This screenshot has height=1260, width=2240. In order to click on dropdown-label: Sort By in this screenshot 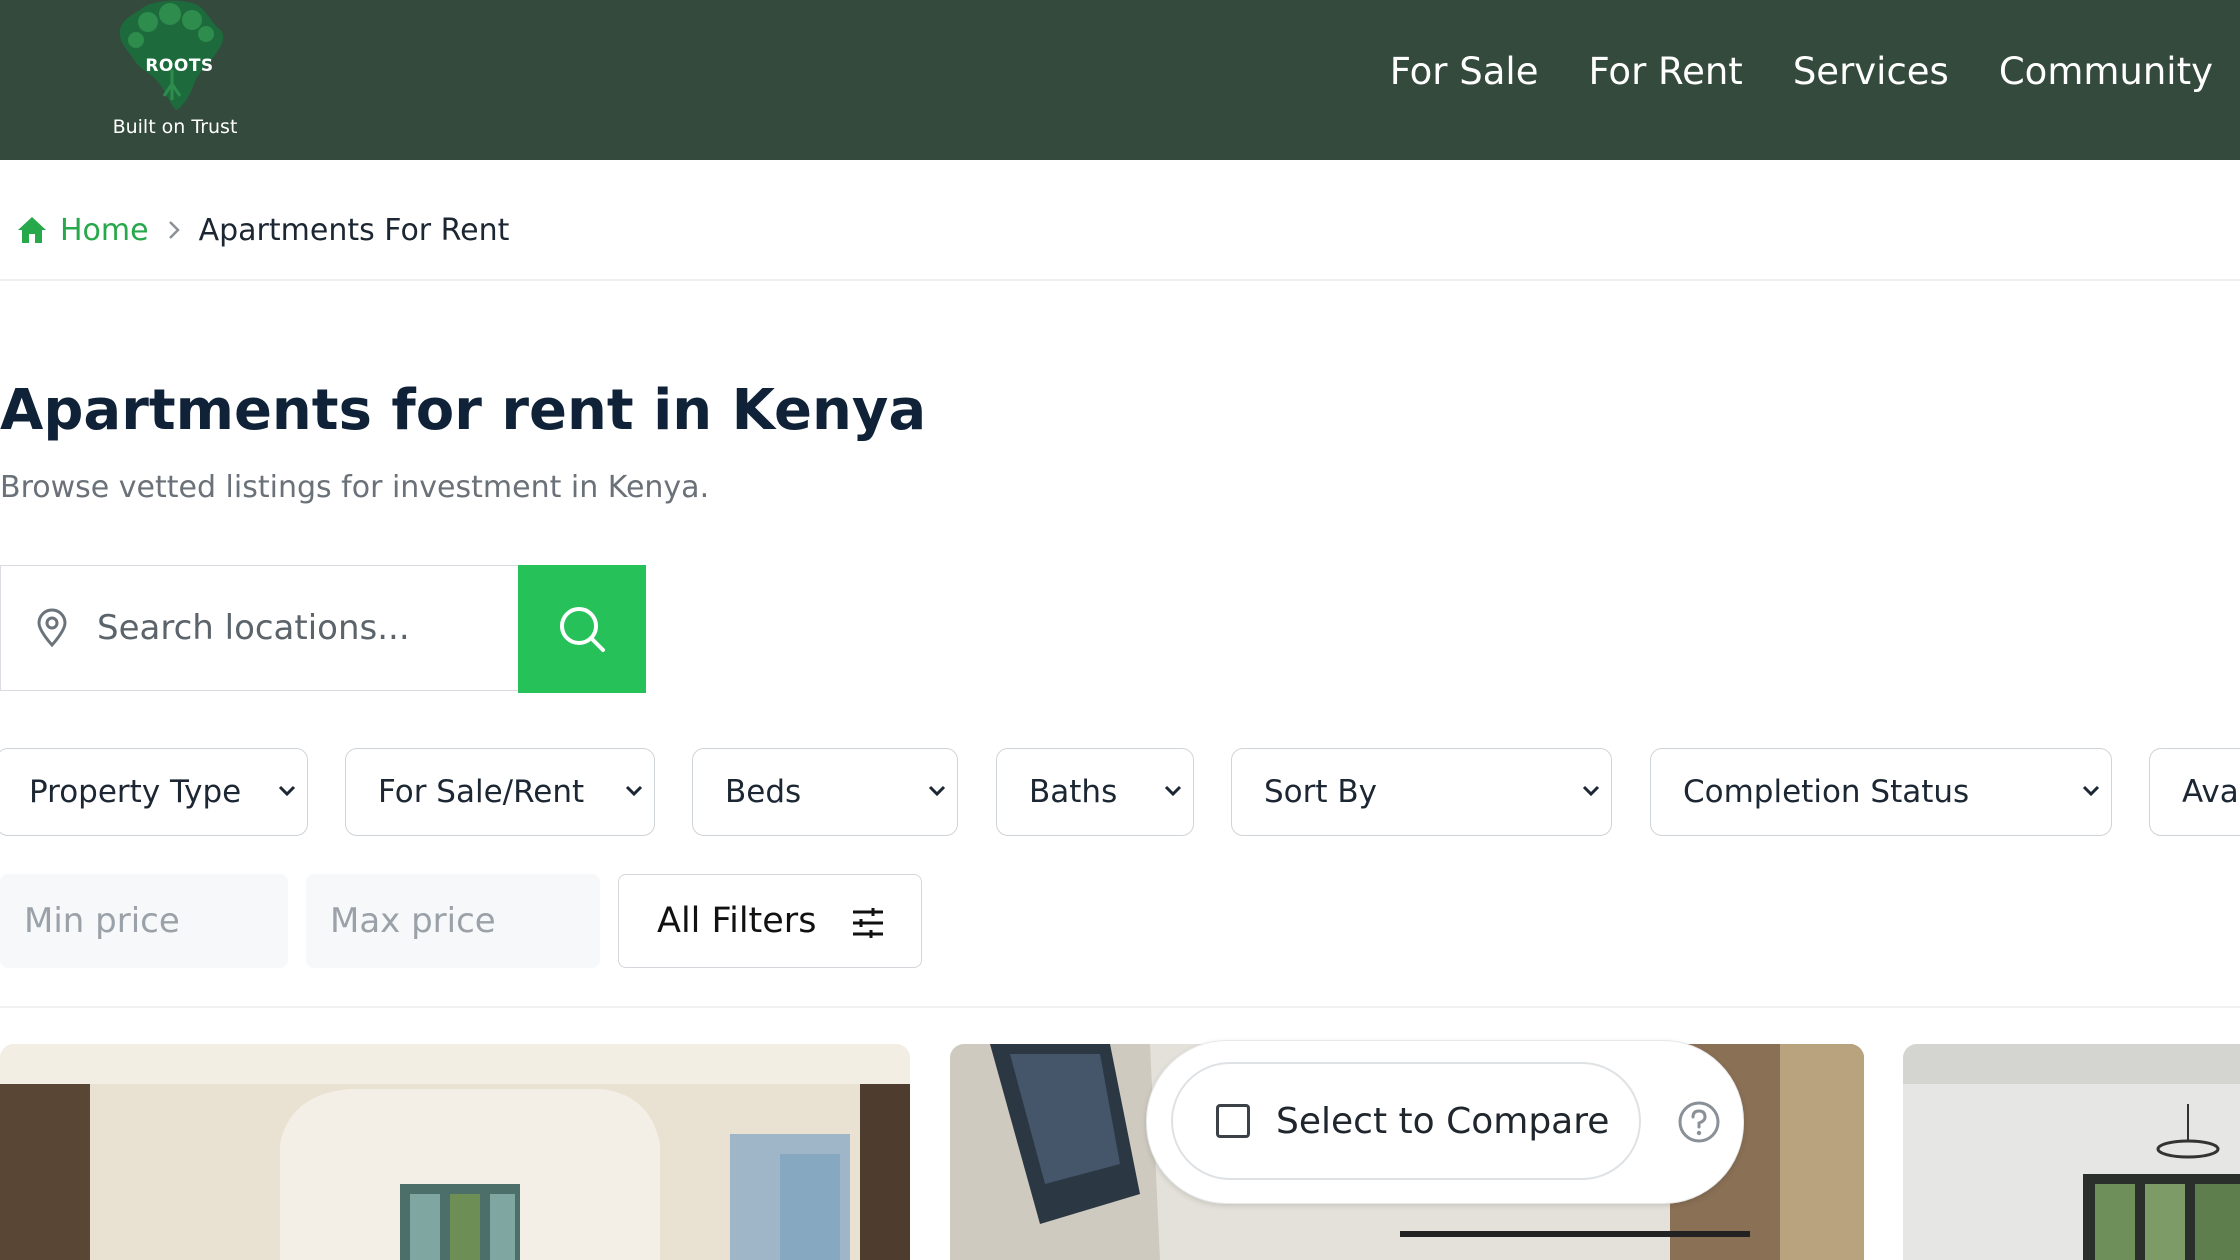, I will do `click(1321, 792)`.